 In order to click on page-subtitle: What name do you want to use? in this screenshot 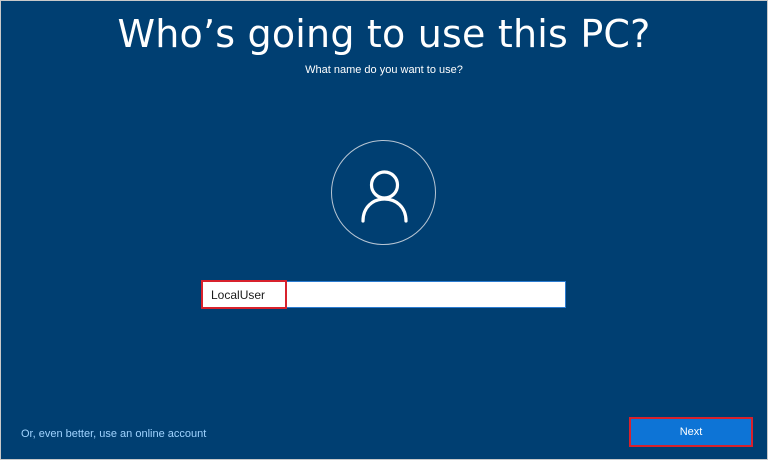, I will do `click(384, 70)`.